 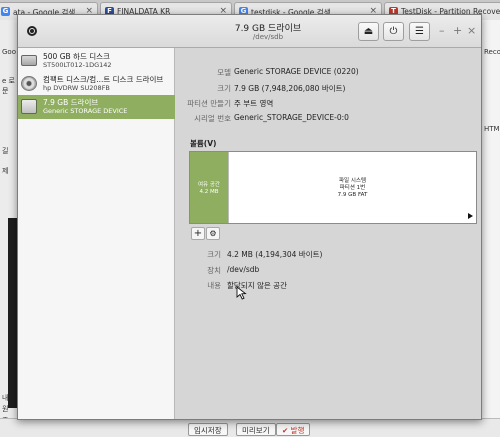 I want to click on partition-options-button: ⚙, so click(x=213, y=233).